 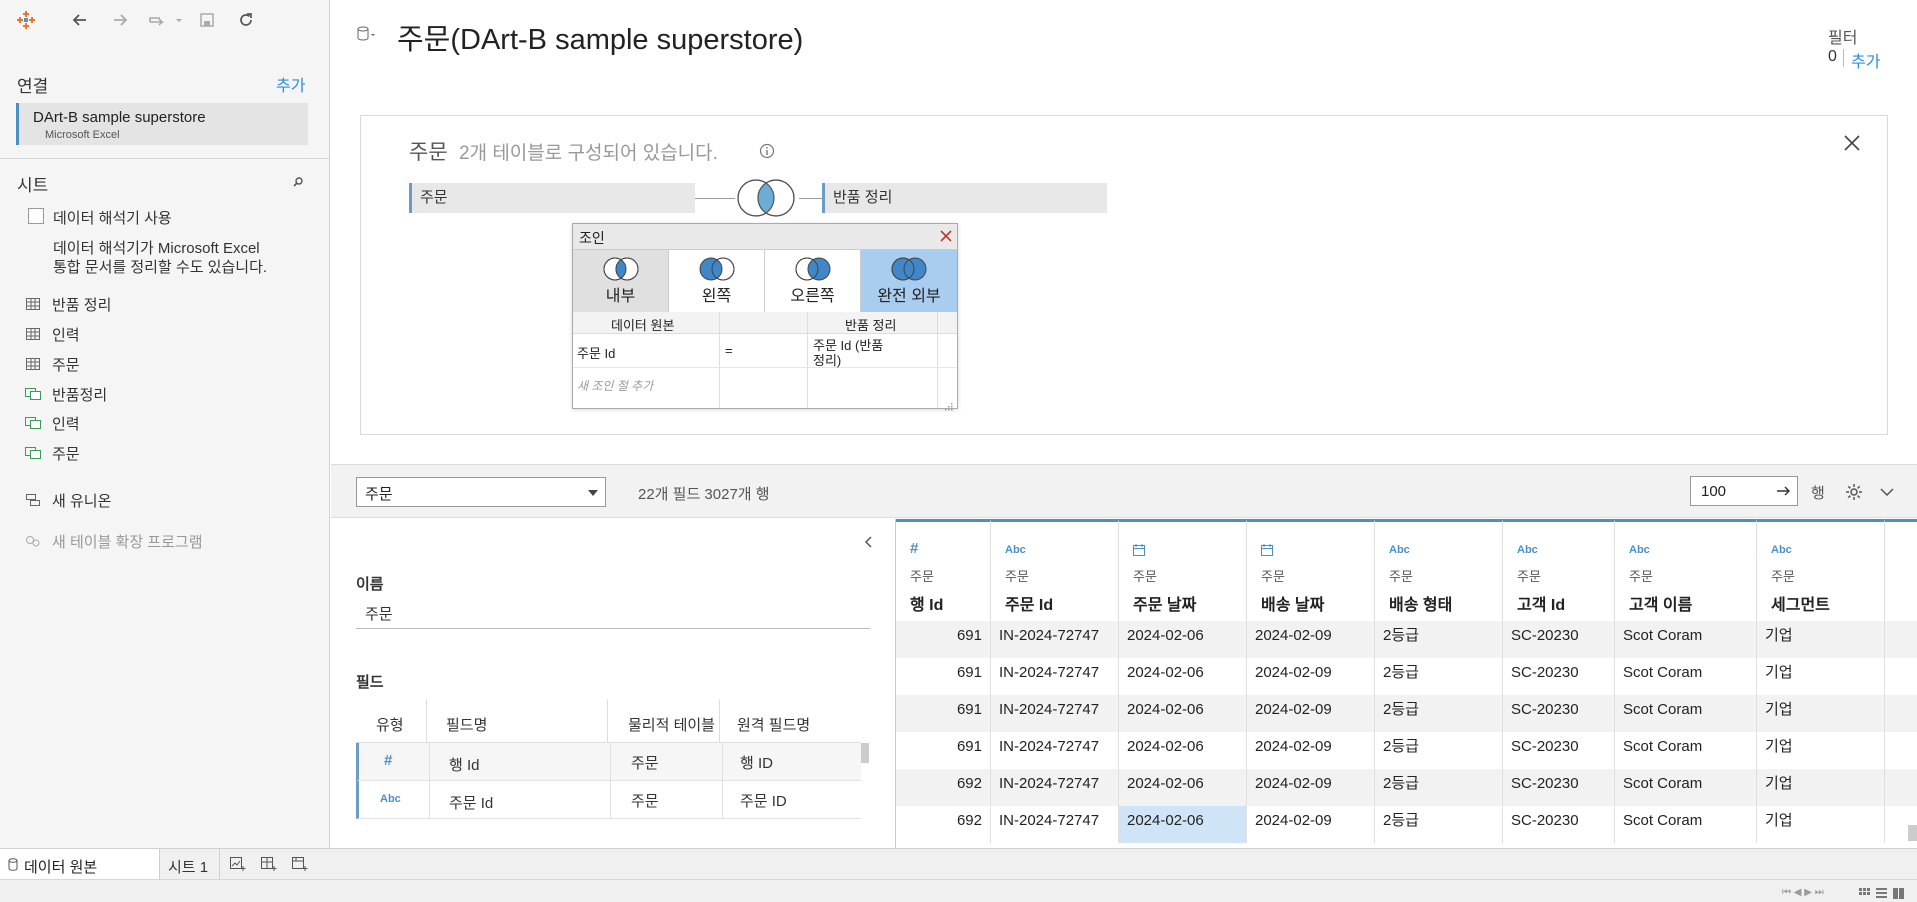 What do you see at coordinates (52, 423) in the screenshot?
I see `sheet-item-people-range: 인력` at bounding box center [52, 423].